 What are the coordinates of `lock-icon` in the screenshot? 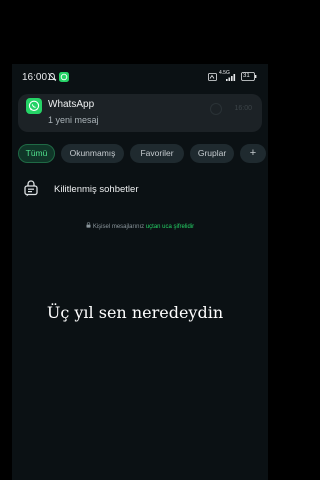 It's located at (88, 226).